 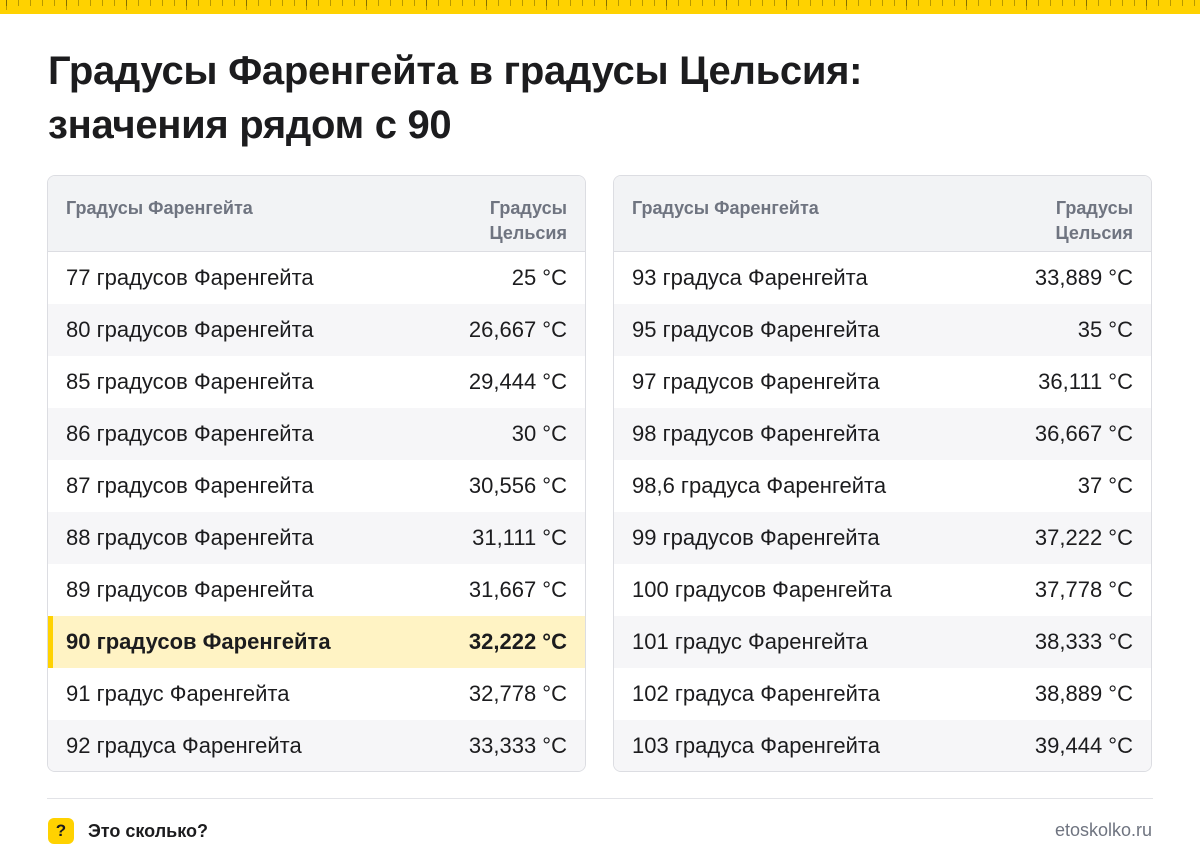 I want to click on celsius-cell: 25 °C, so click(x=539, y=277).